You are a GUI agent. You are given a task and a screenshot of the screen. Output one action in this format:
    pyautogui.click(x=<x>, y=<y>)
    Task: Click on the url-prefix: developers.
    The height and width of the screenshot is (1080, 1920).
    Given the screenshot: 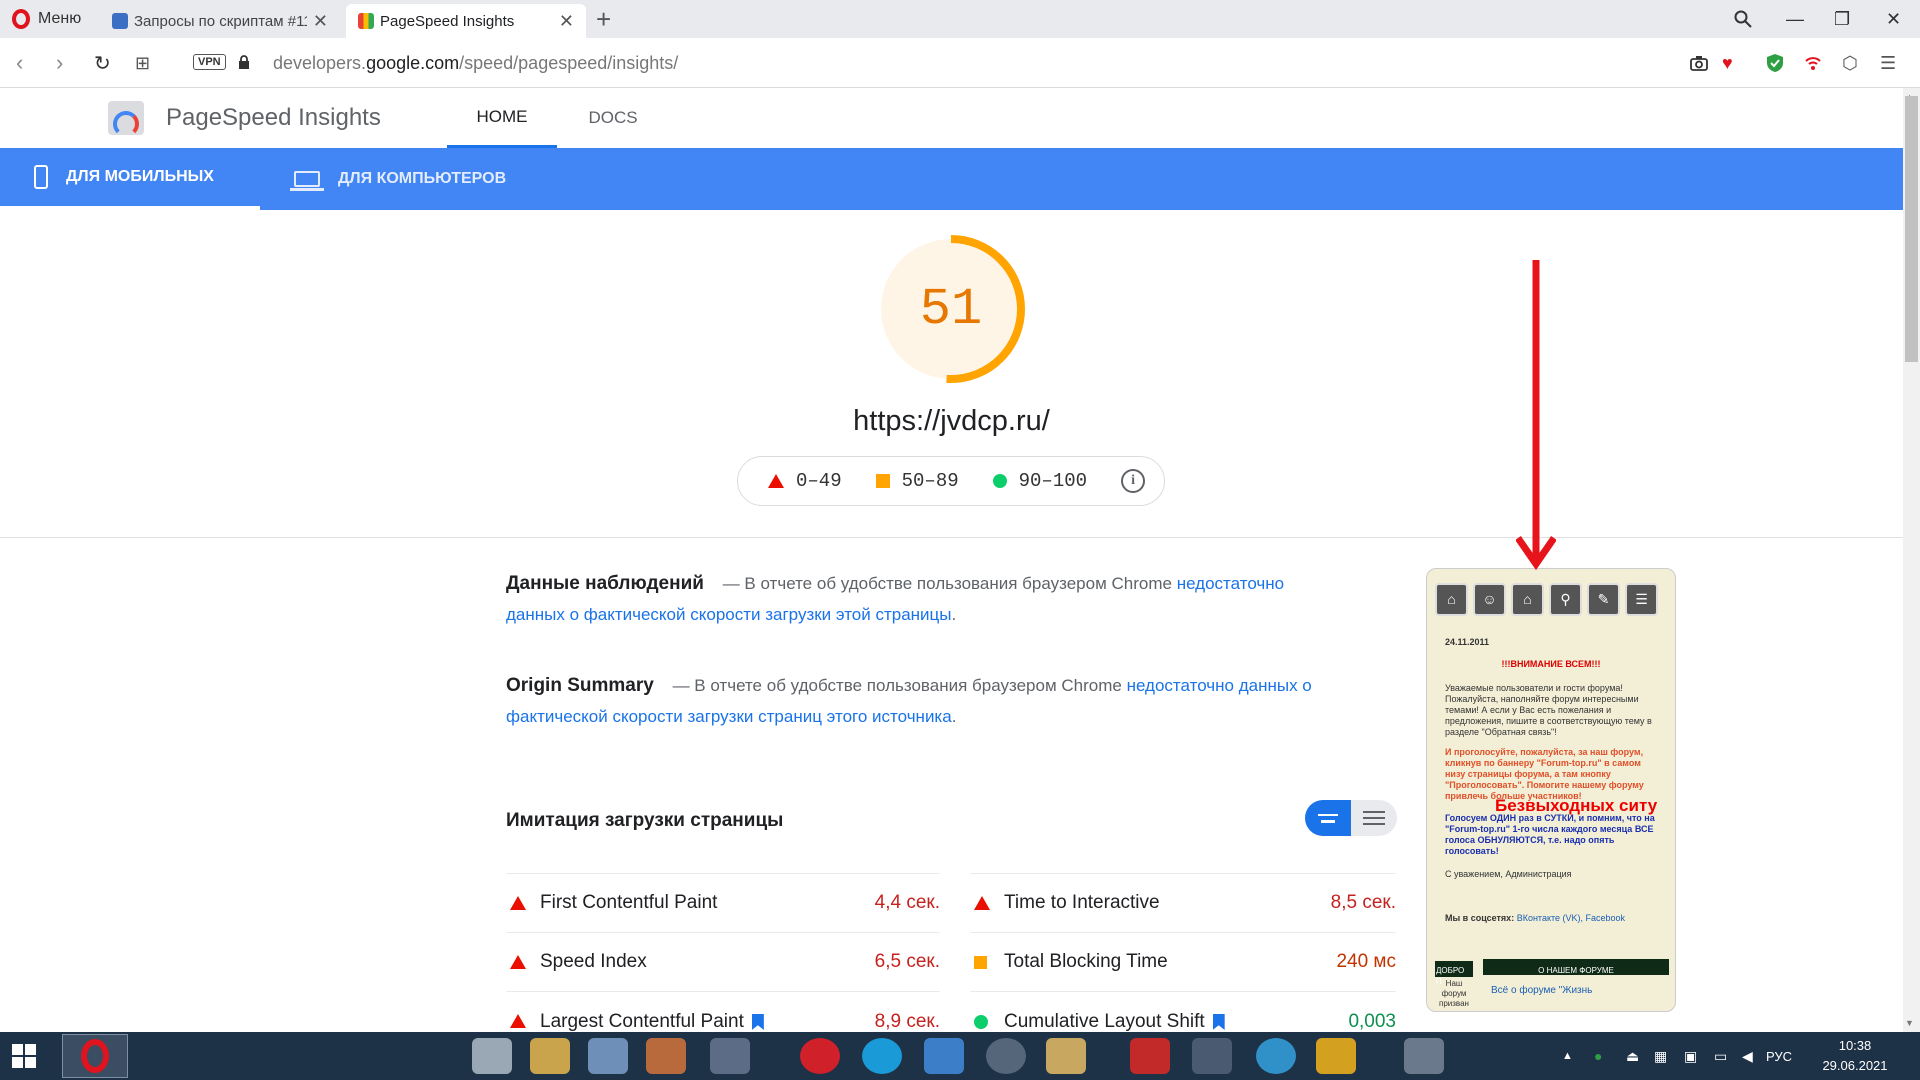 What is the action you would take?
    pyautogui.click(x=320, y=62)
    